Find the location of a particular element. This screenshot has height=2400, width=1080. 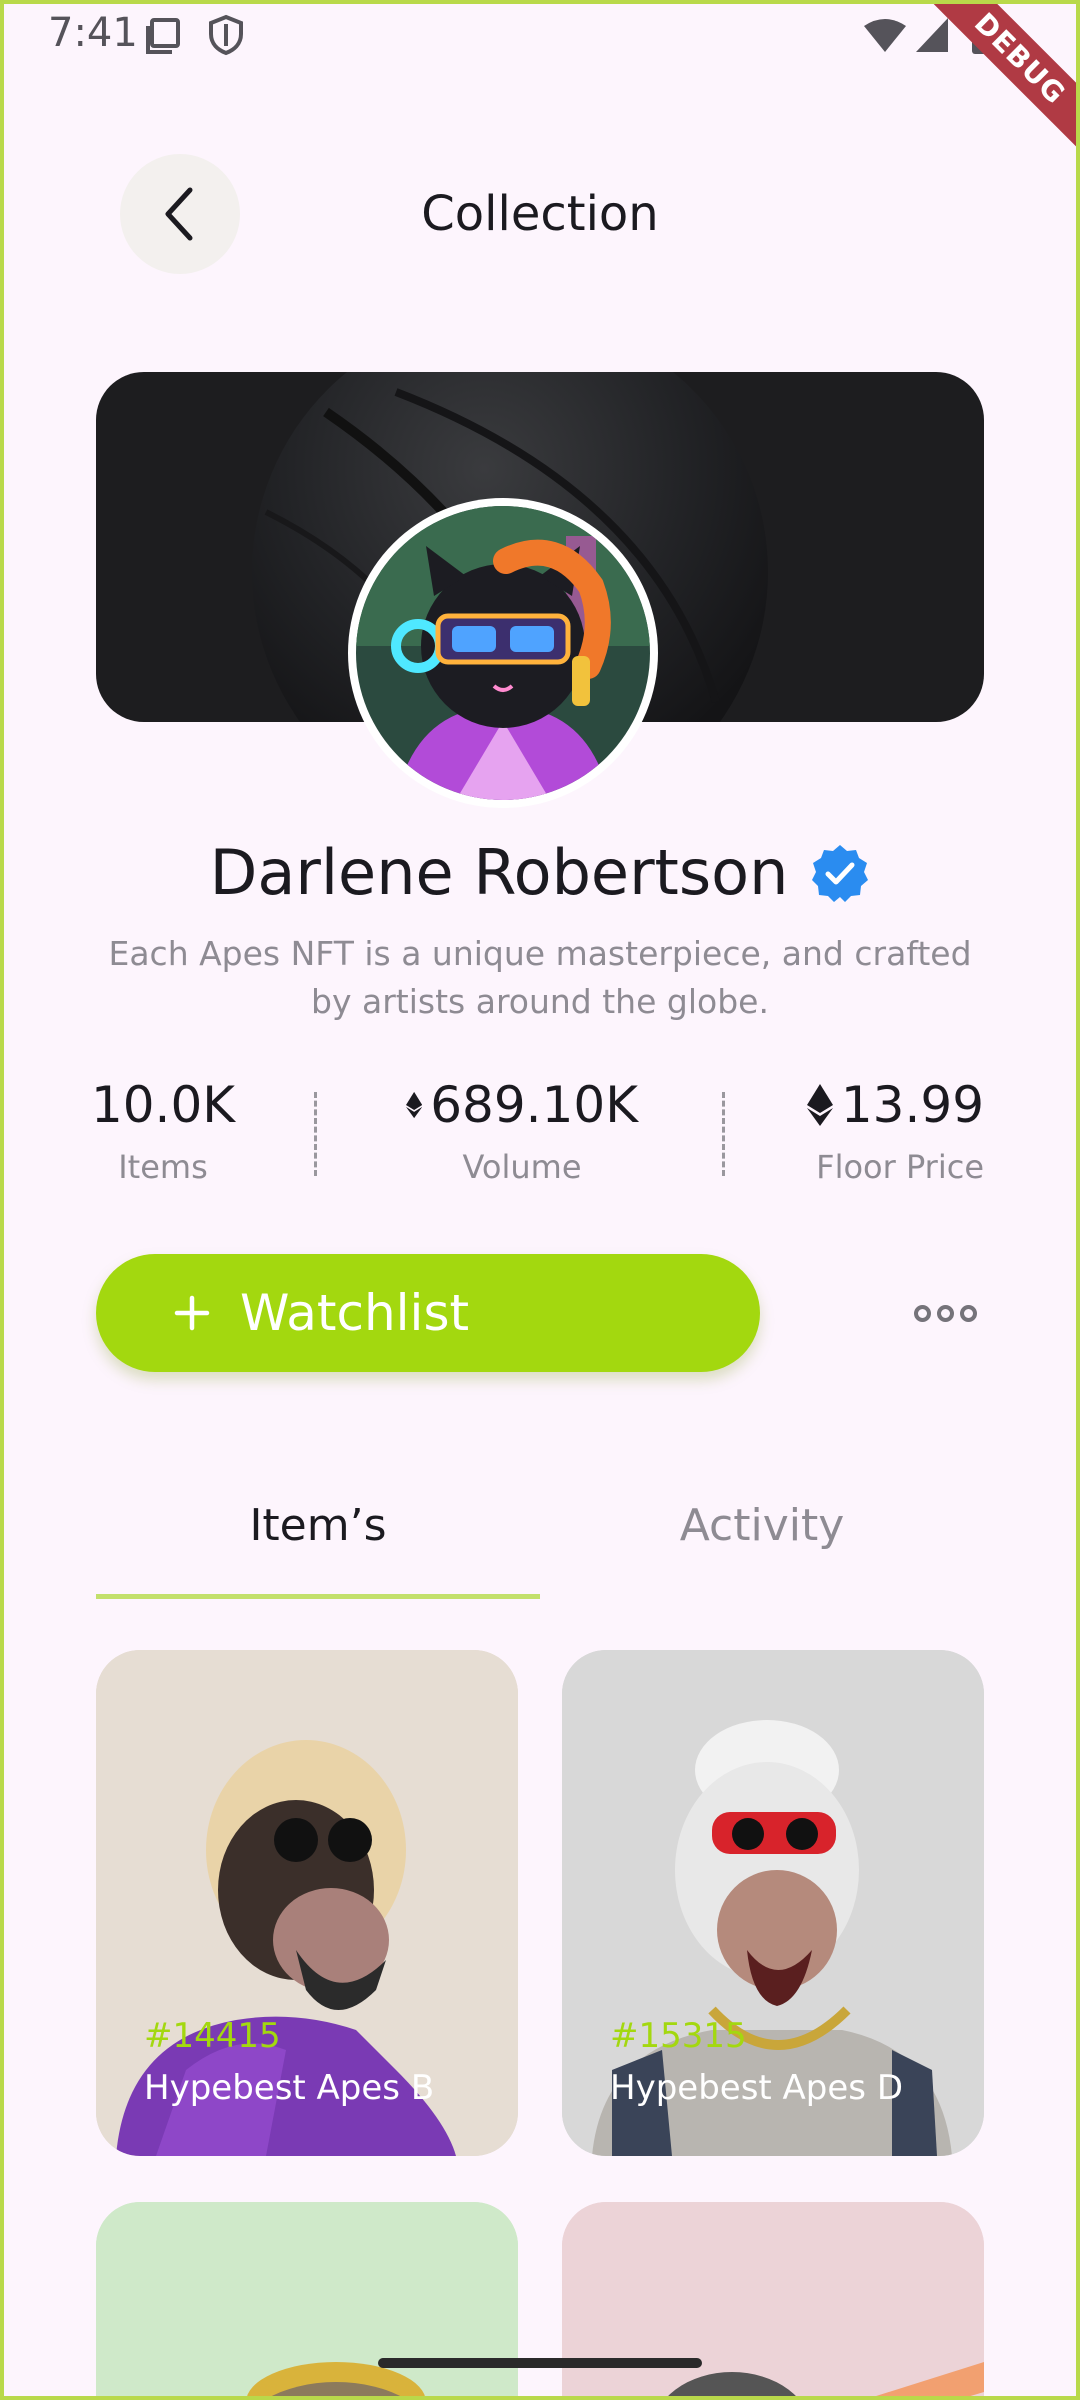

stat-volume-value: 689.10K is located at coordinates (534, 1105).